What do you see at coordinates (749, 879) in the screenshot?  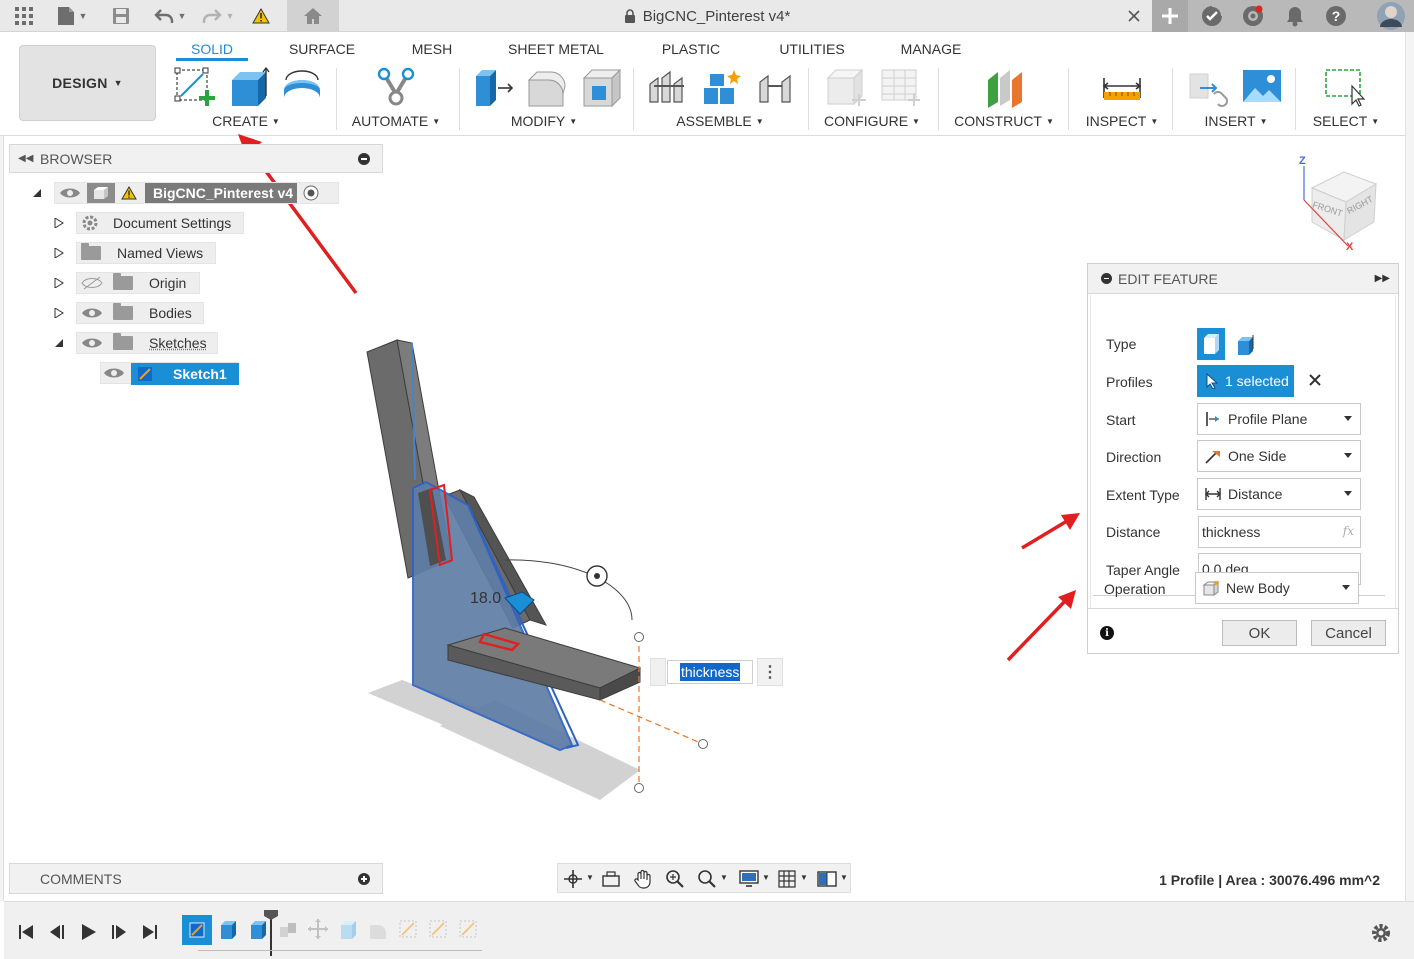 I see `display-settings-icon` at bounding box center [749, 879].